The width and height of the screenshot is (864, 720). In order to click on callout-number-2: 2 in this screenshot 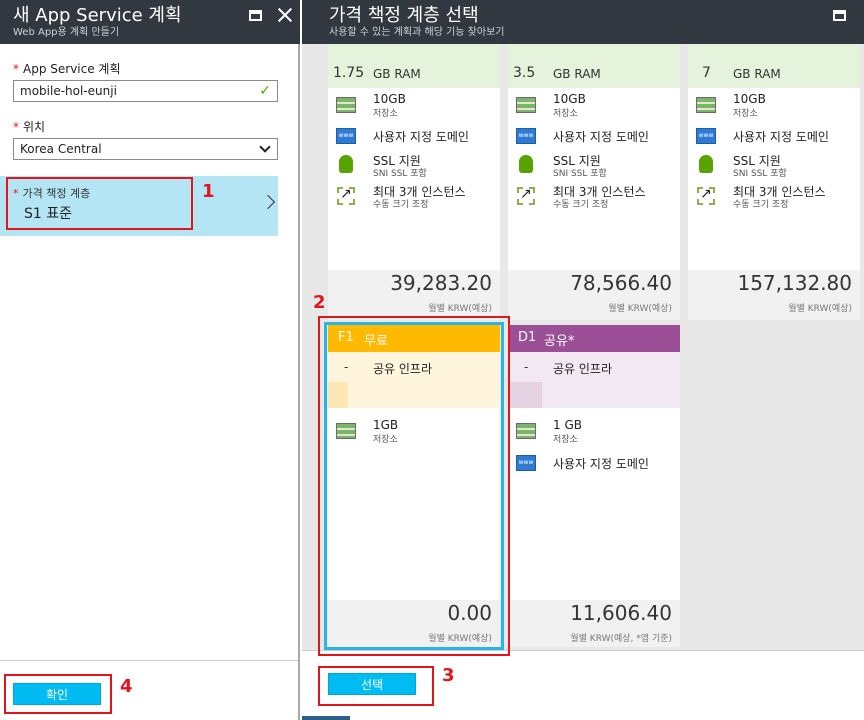, I will do `click(319, 302)`.